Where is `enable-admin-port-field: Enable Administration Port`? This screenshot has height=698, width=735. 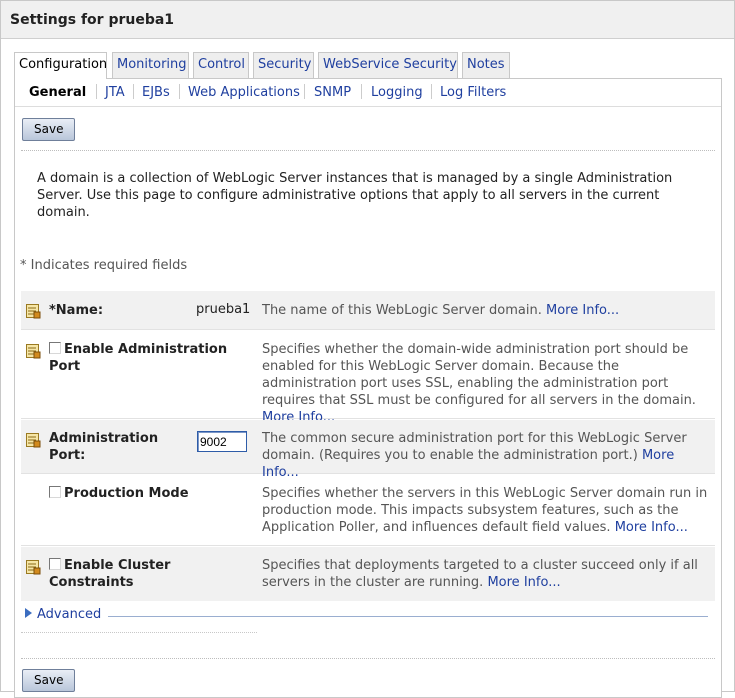 enable-admin-port-field: Enable Administration Port is located at coordinates (144, 358).